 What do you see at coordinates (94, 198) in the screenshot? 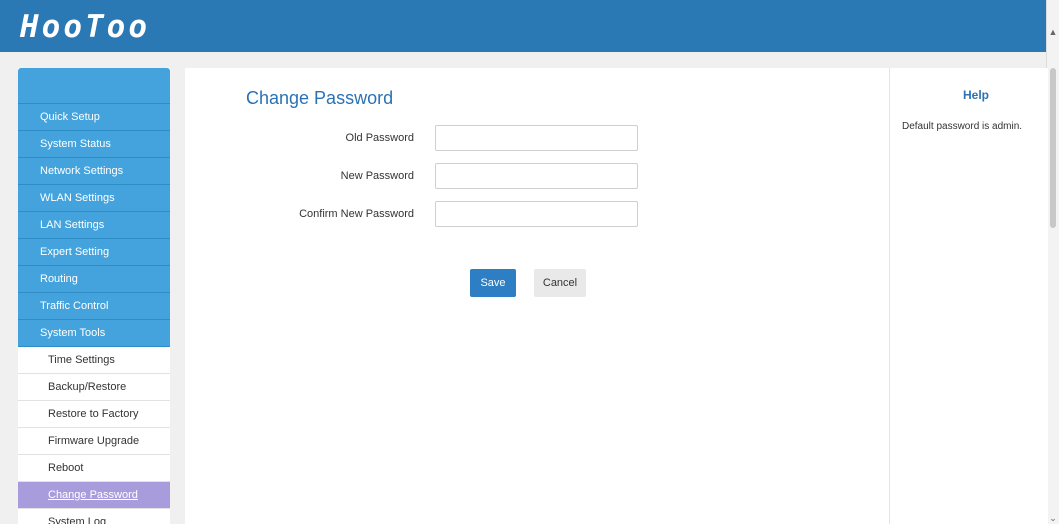
I see `sidebar-item-wlan-settings: WLAN Settings` at bounding box center [94, 198].